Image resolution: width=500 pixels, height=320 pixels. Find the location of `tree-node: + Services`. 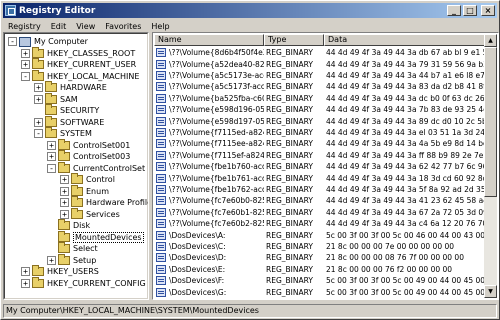

tree-node: + Services is located at coordinates (90, 213).